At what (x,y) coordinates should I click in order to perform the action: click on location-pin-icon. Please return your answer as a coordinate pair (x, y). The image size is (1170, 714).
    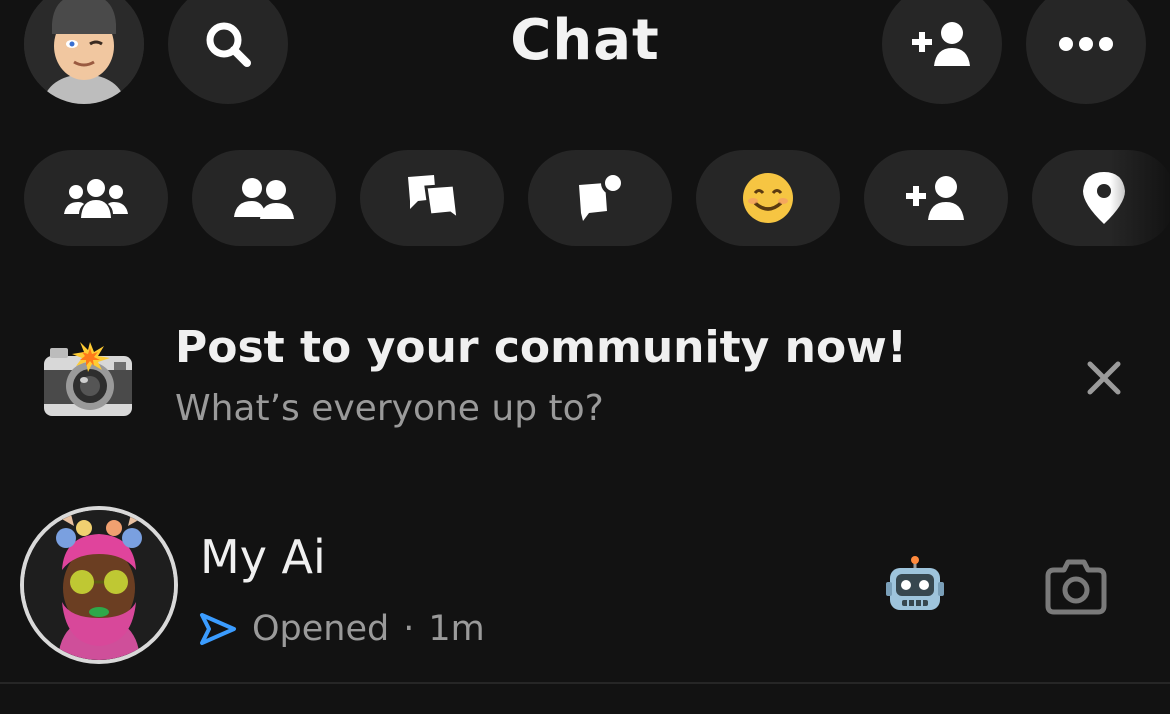
    Looking at the image, I should click on (1104, 198).